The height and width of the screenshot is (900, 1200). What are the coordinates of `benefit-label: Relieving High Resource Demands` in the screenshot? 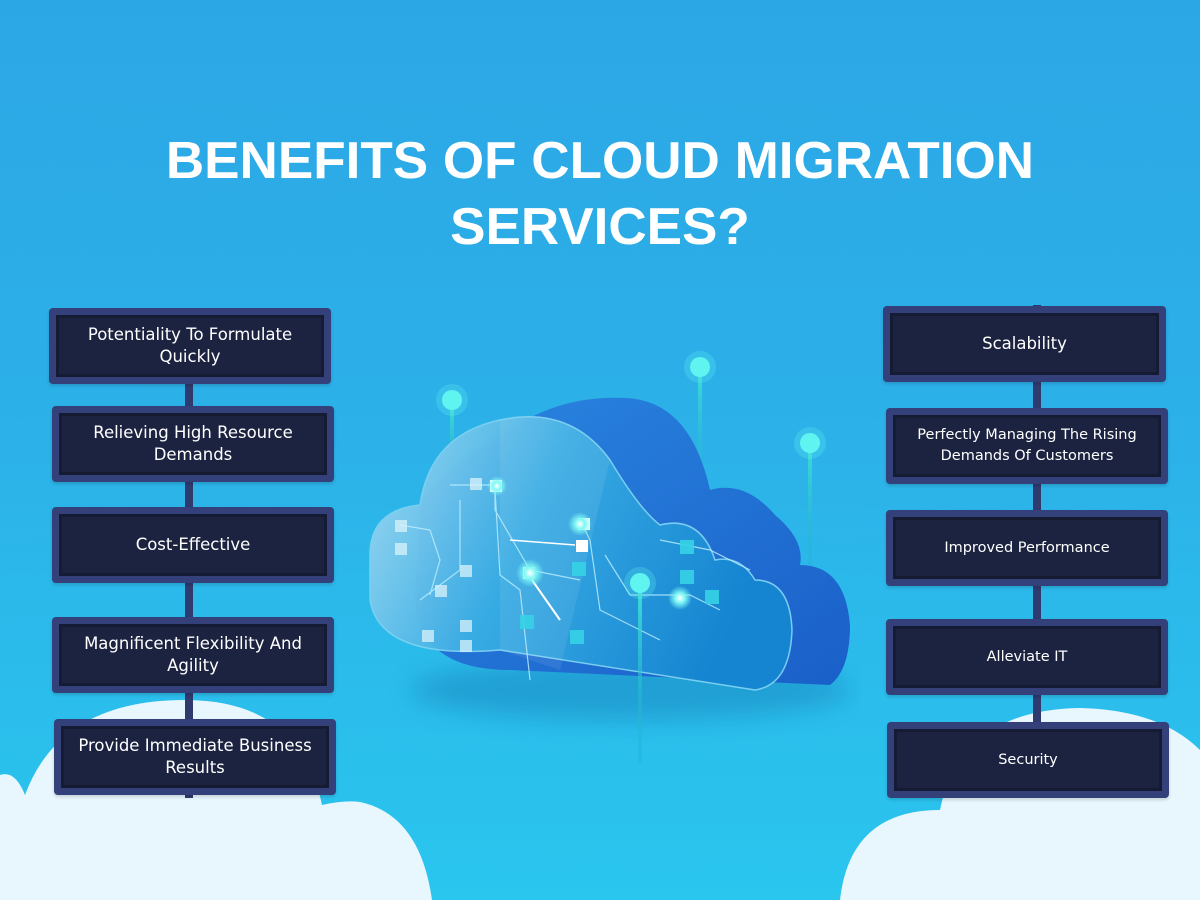 It's located at (193, 444).